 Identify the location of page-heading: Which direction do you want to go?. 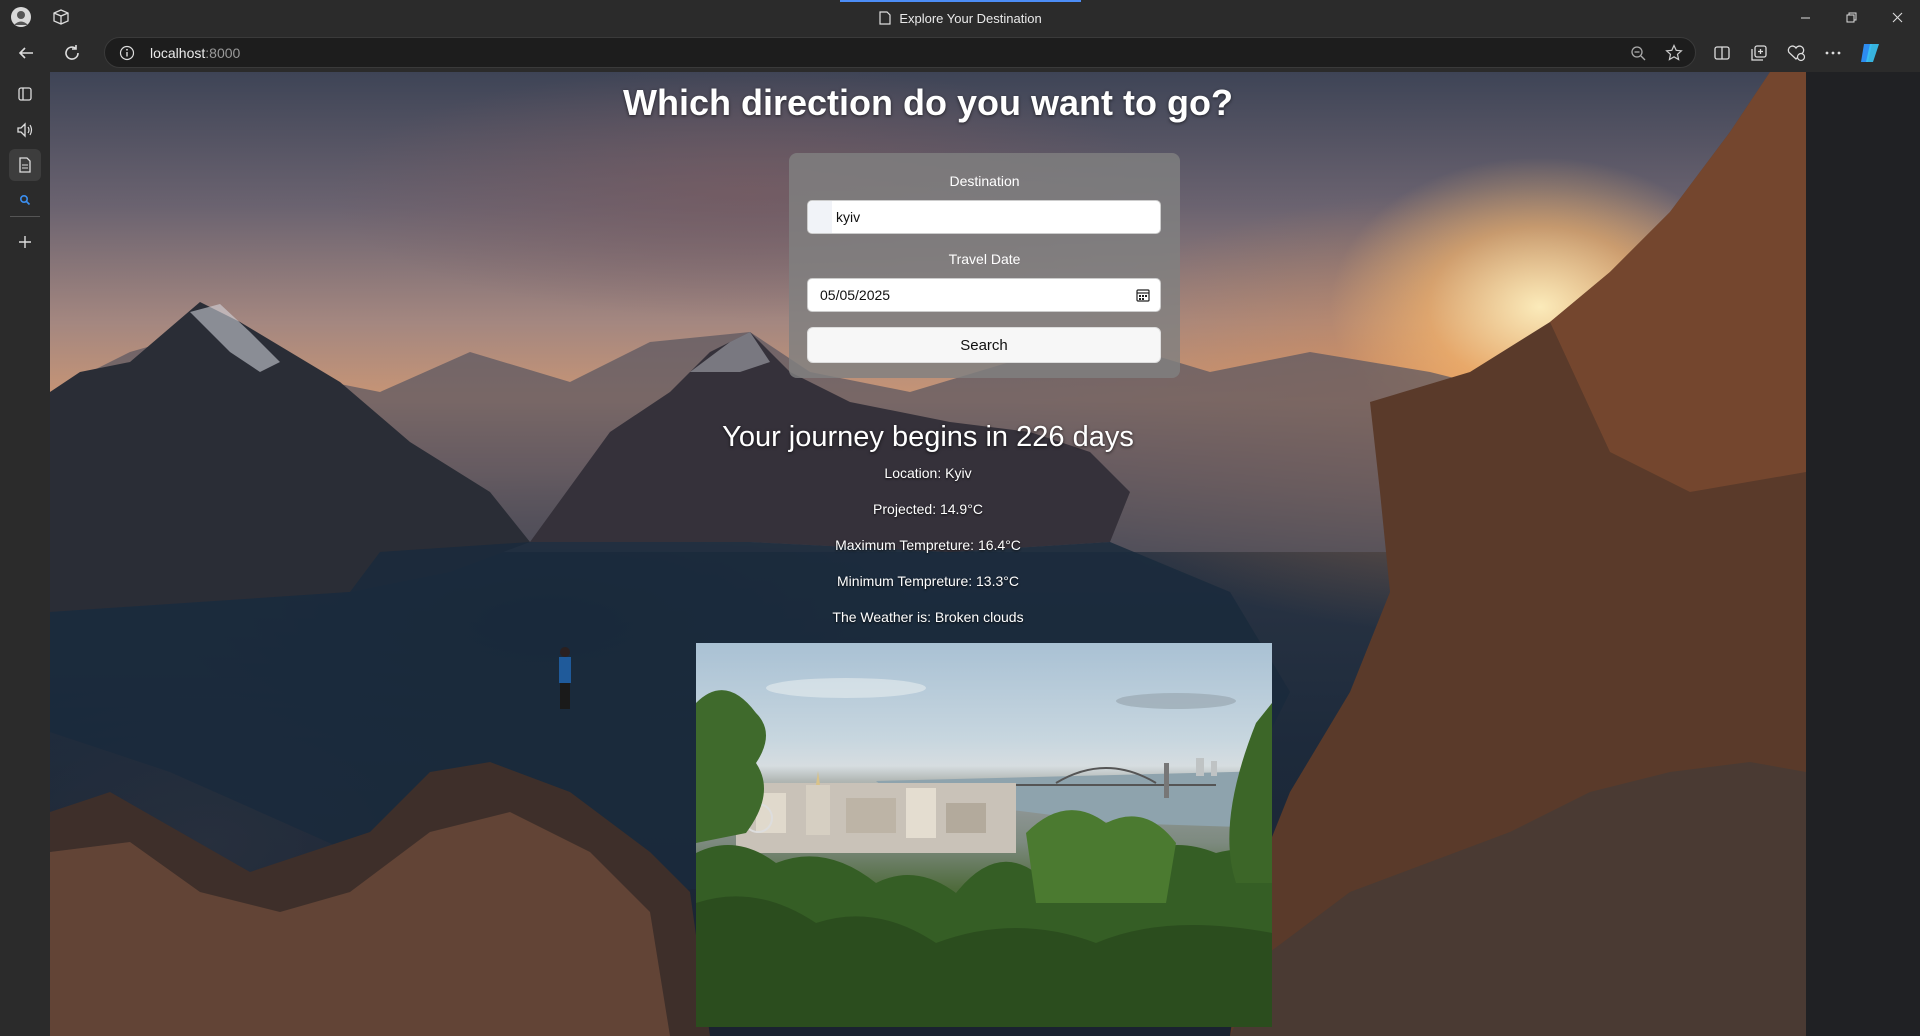
(928, 102).